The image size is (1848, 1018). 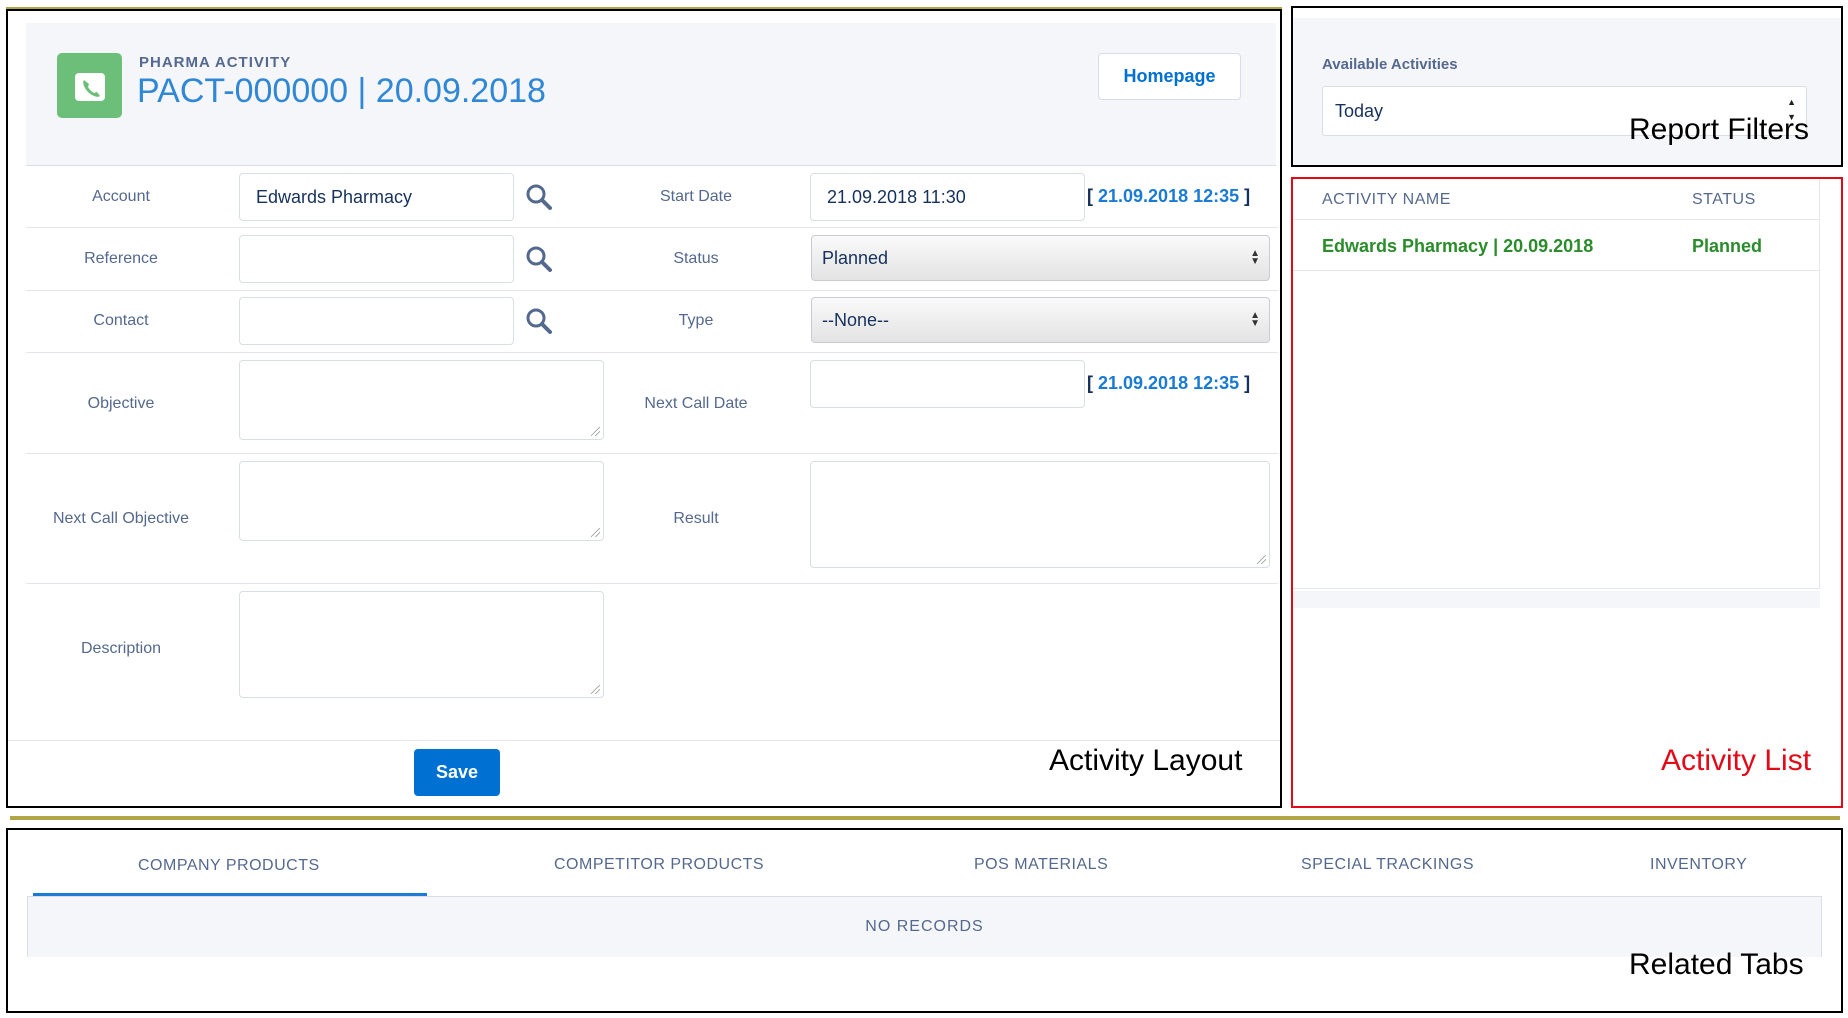 What do you see at coordinates (421, 501) in the screenshot?
I see `next-call-objective-textarea` at bounding box center [421, 501].